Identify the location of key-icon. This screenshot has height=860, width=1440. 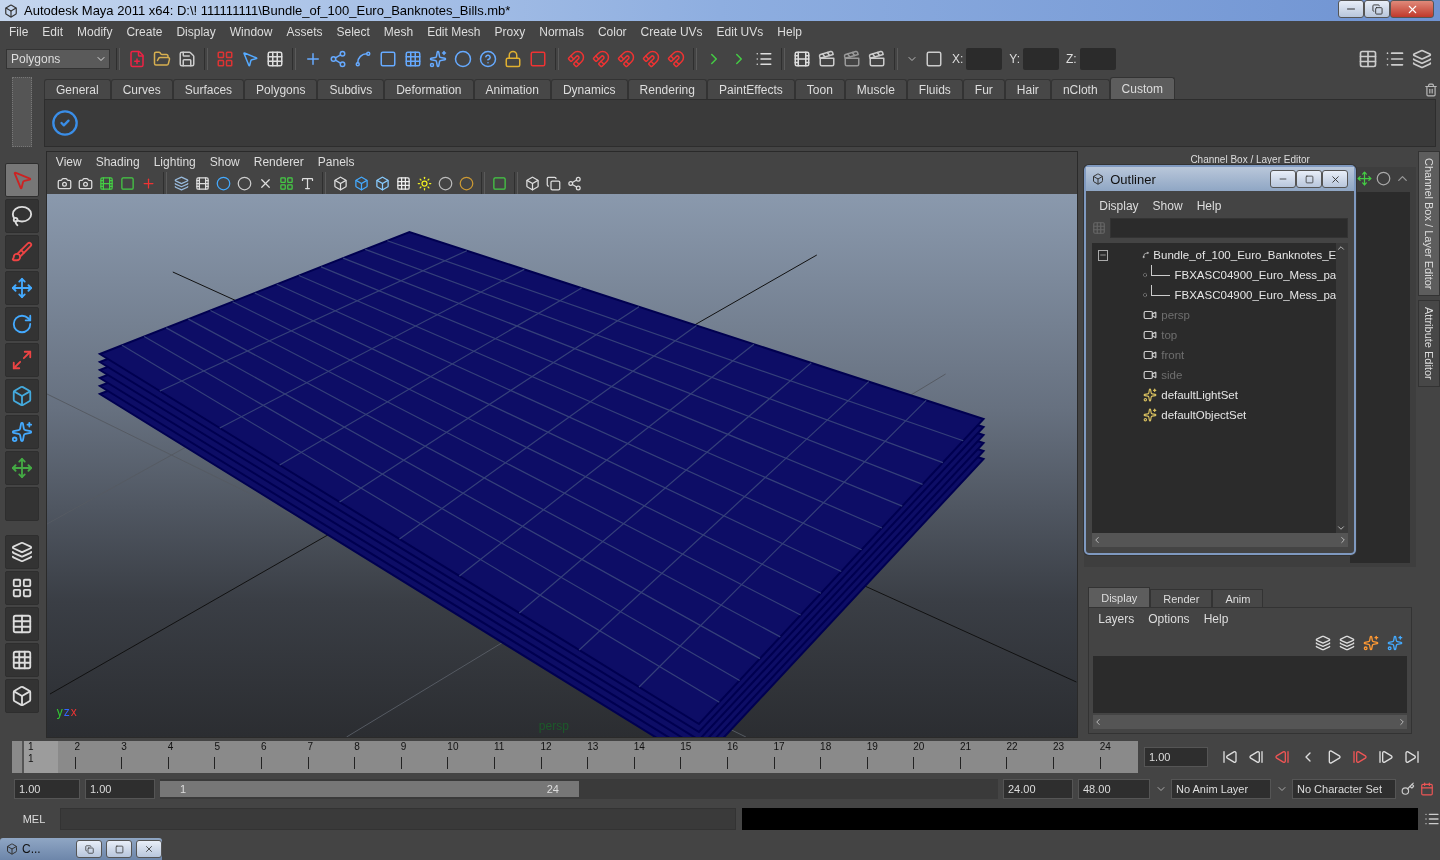
(1408, 789).